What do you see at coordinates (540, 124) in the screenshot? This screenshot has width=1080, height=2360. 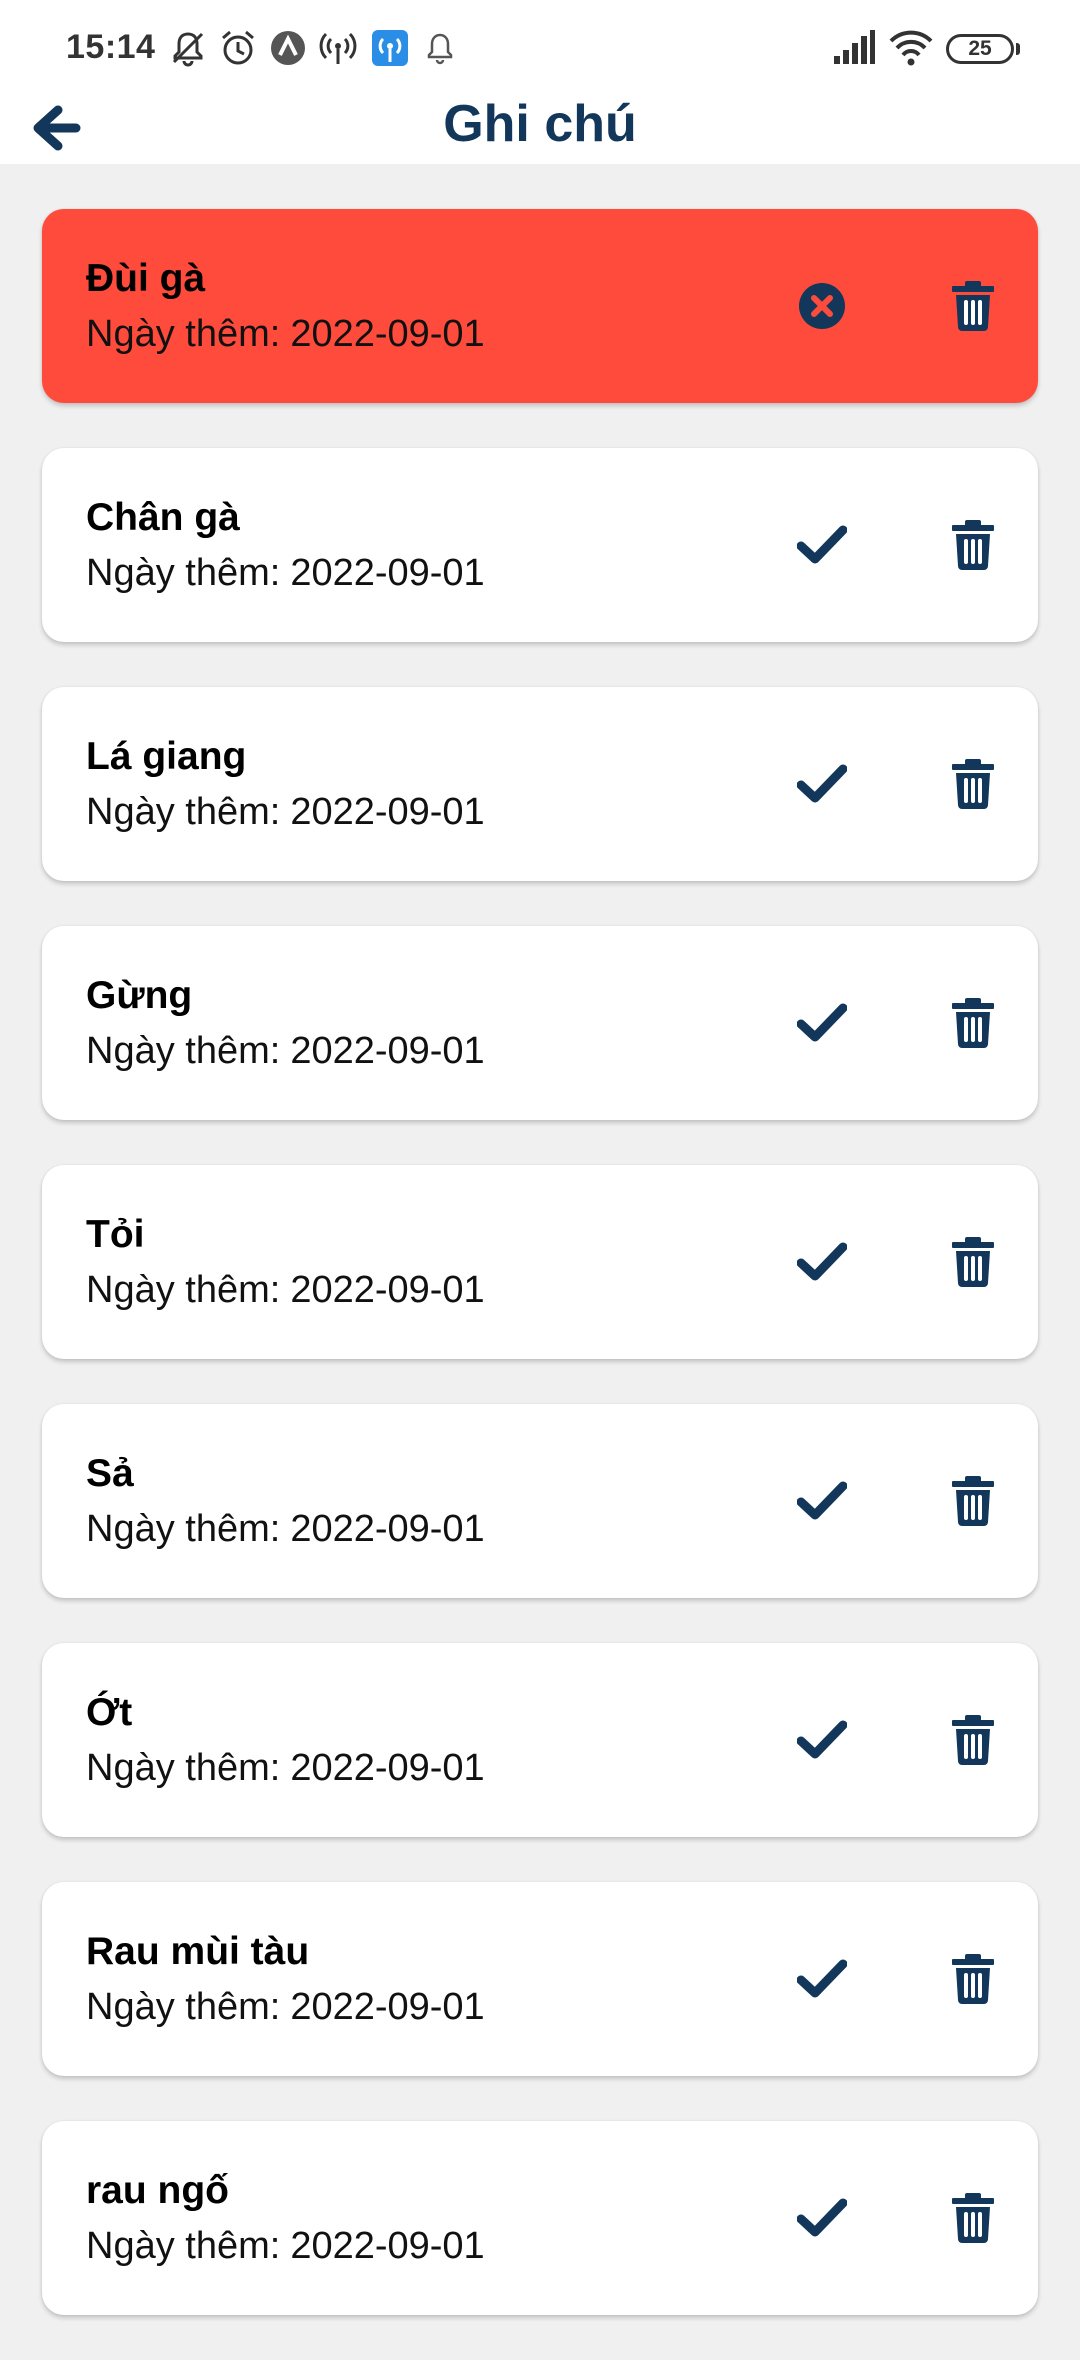 I see `page-title: Ghi chú` at bounding box center [540, 124].